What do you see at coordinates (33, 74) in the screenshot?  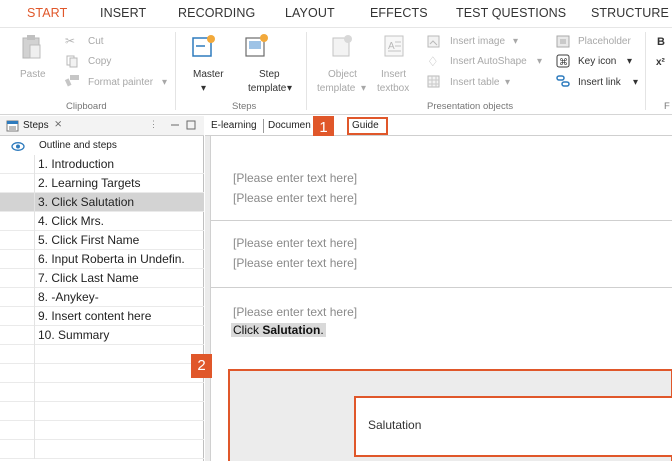 I see `paste-button: Paste` at bounding box center [33, 74].